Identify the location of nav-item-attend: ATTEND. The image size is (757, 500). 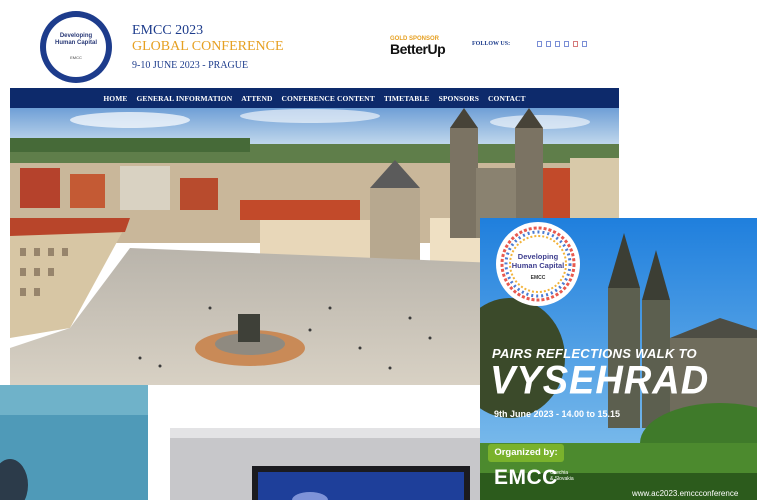
(256, 98).